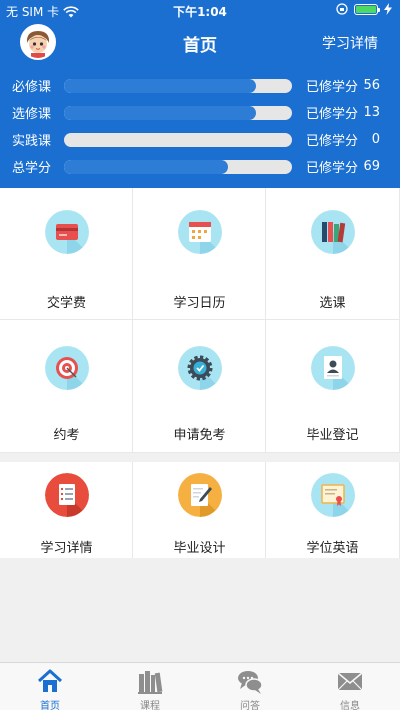 The image size is (400, 710). I want to click on credit-row-practice: 实践课 已修学分 0, so click(202, 139).